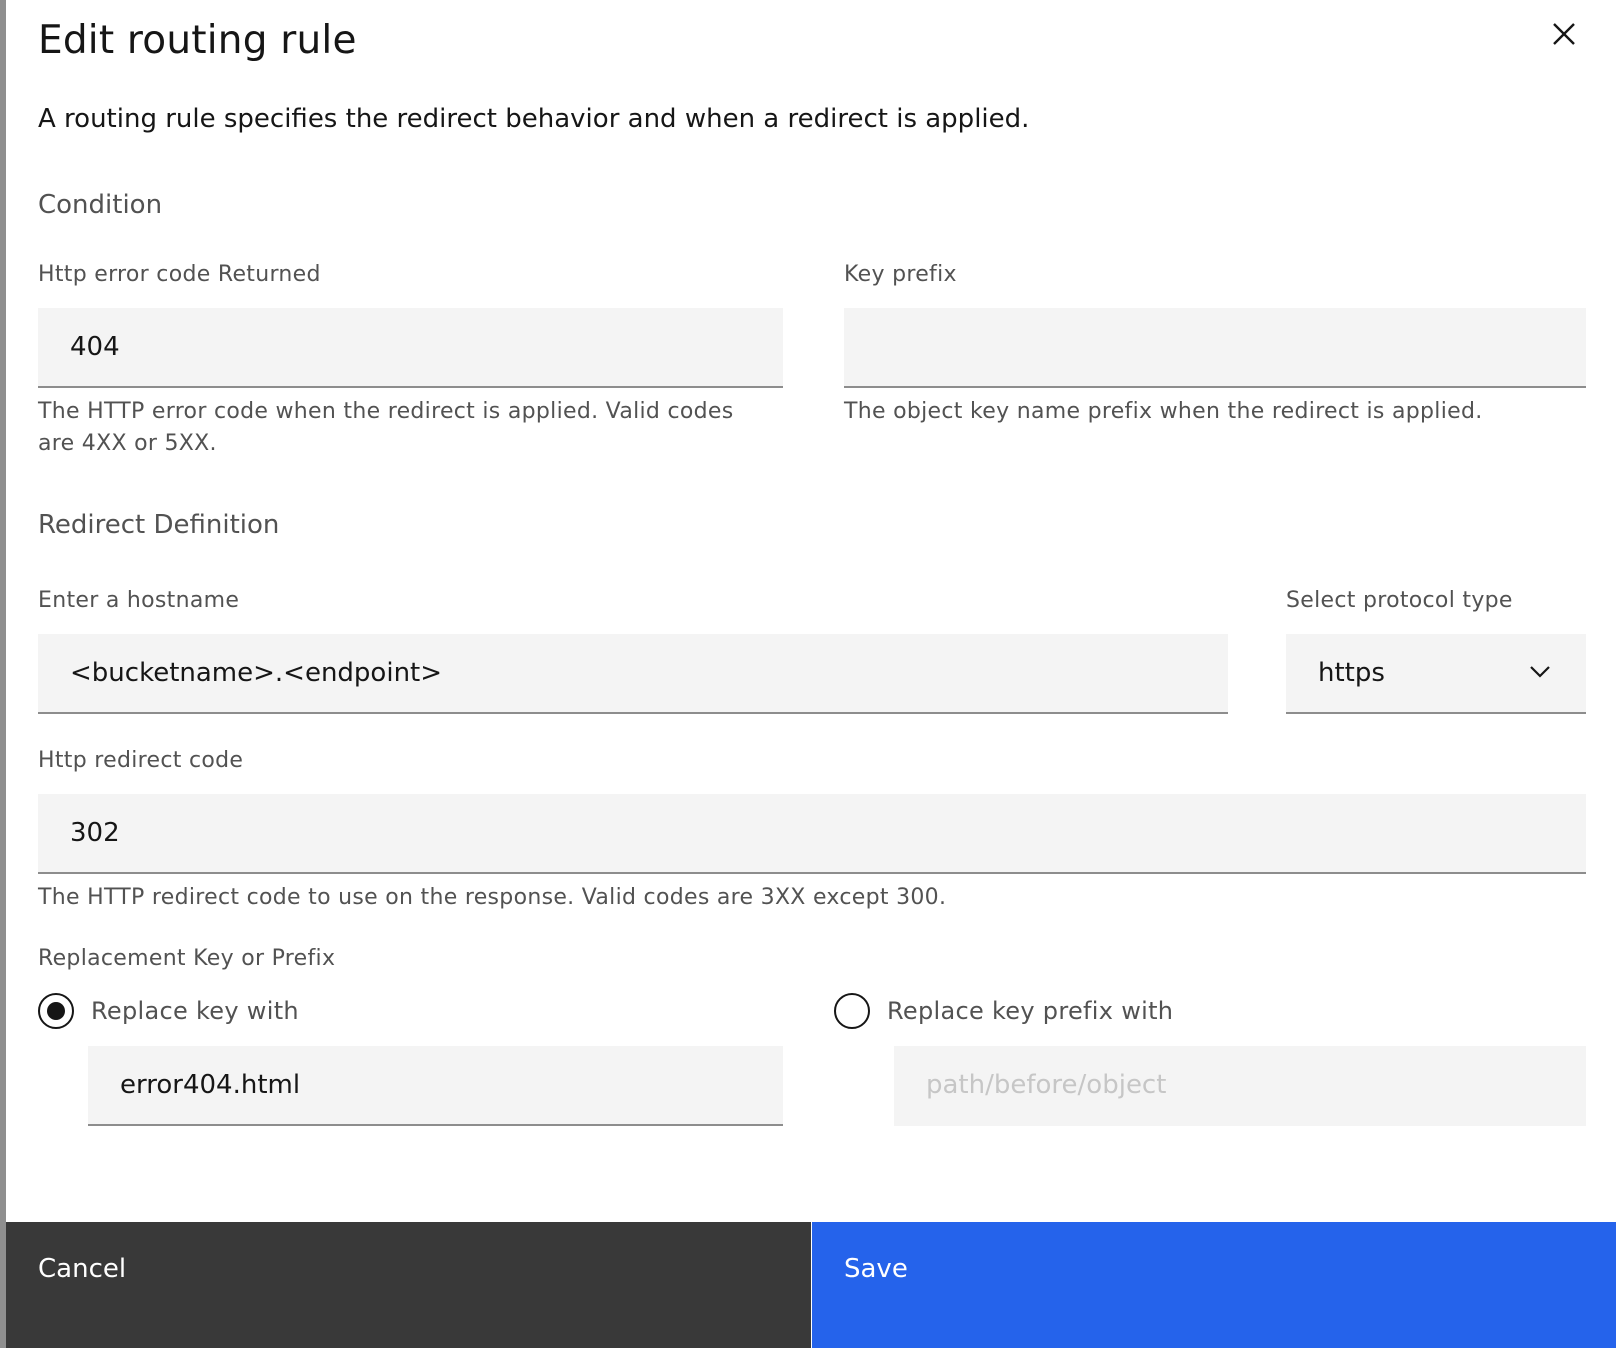 The width and height of the screenshot is (1616, 1348). Describe the element at coordinates (187, 958) in the screenshot. I see `replacement-label: Replacement Key or Prefix` at that location.